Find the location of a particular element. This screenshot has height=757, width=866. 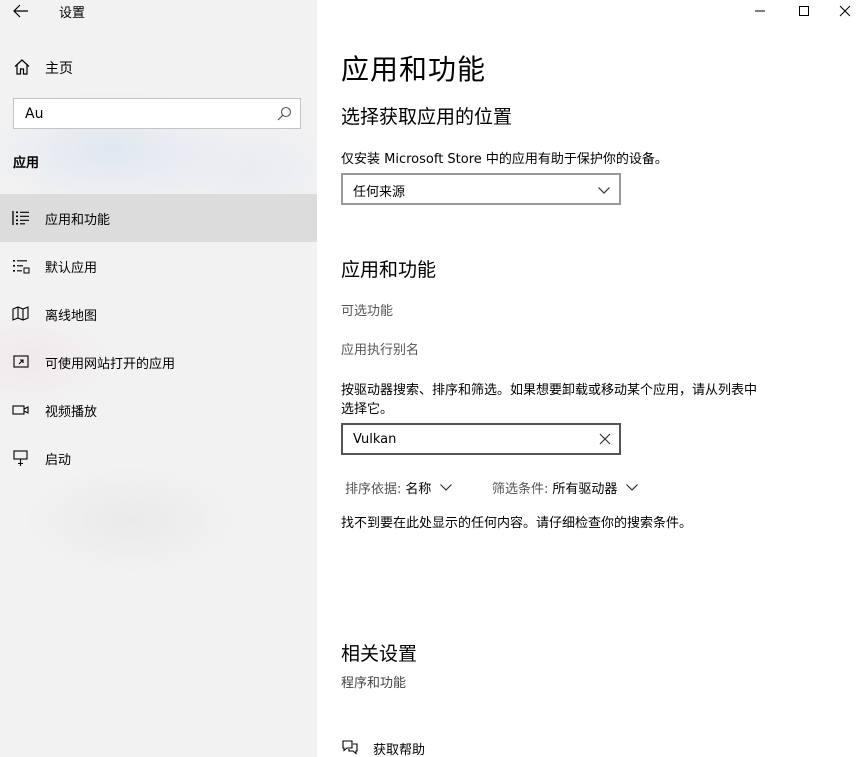

home-icon is located at coordinates (22, 67).